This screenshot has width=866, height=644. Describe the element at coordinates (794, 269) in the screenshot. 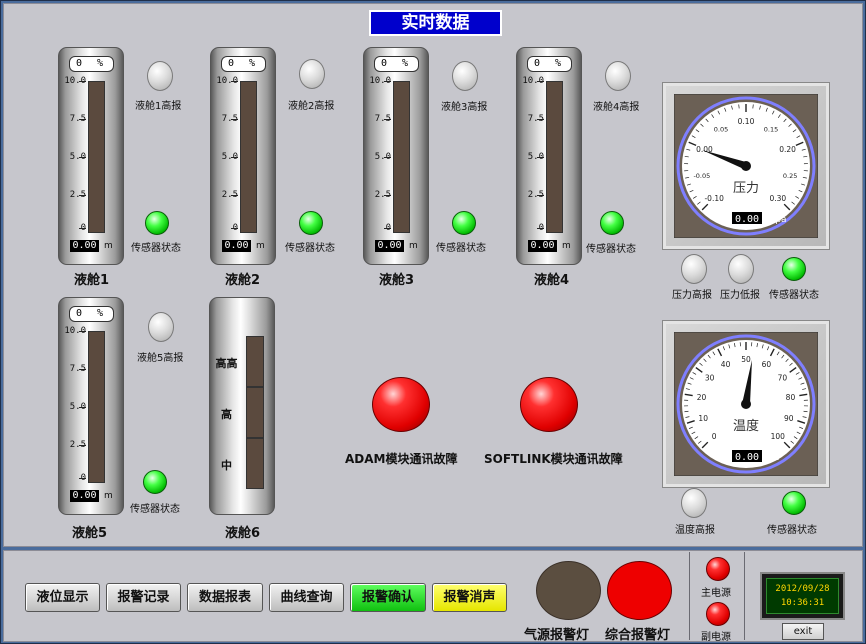

I see `pressure-sensor-lamp` at that location.